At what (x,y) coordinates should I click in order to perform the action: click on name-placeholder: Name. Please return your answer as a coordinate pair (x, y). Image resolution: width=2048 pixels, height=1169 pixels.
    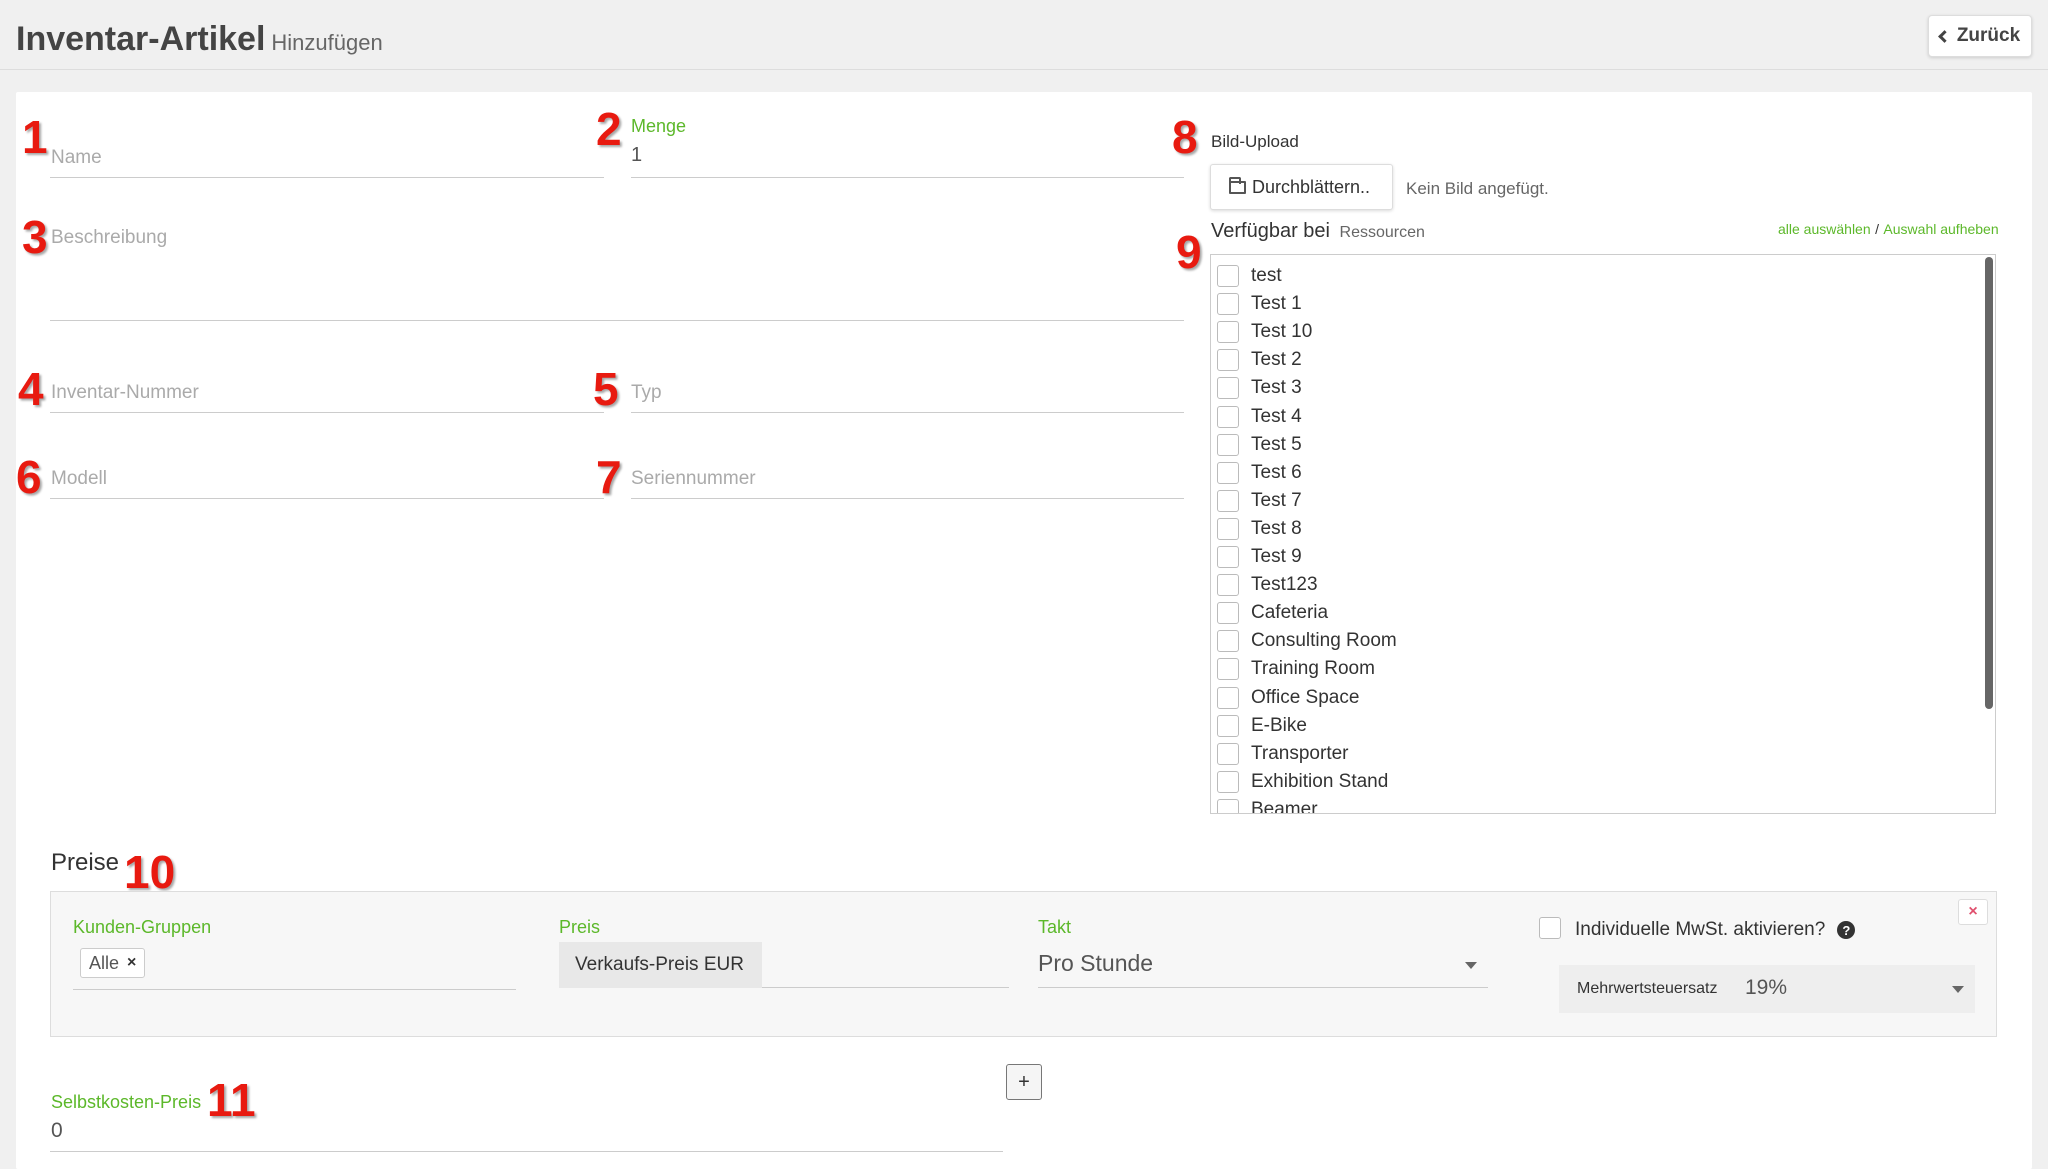
    Looking at the image, I should click on (76, 157).